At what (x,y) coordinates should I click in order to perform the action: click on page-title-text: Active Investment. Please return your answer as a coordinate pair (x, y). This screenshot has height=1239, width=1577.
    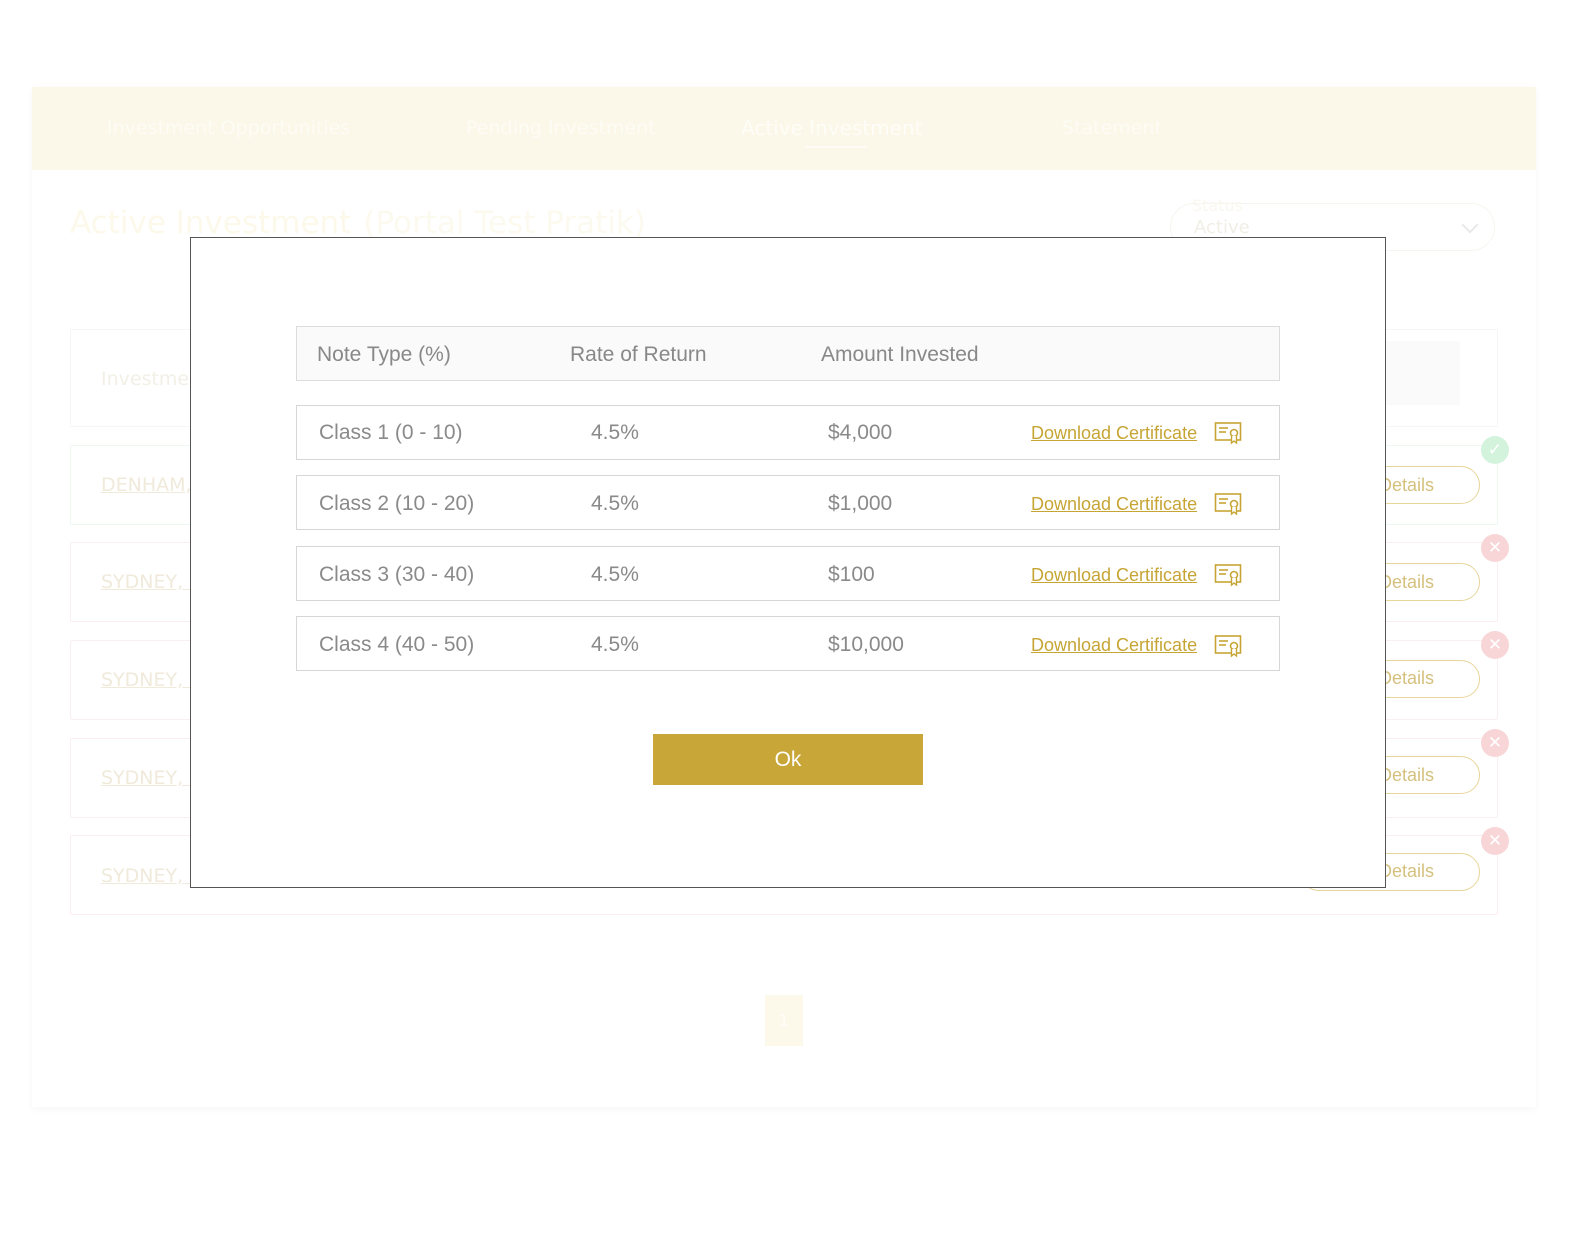
    Looking at the image, I should click on (211, 223).